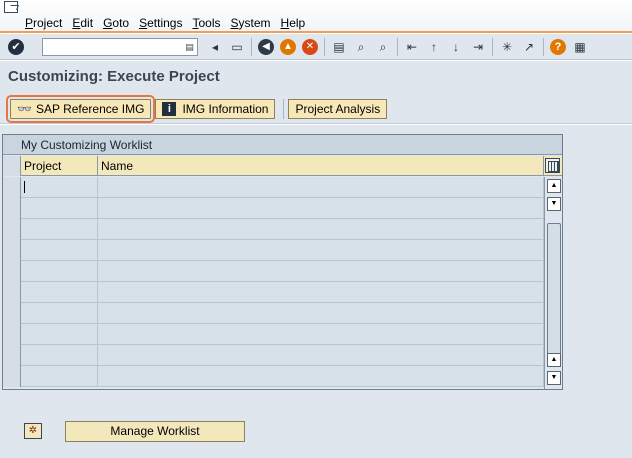 This screenshot has width=632, height=458. Describe the element at coordinates (24, 187) in the screenshot. I see `text-cursor` at that location.